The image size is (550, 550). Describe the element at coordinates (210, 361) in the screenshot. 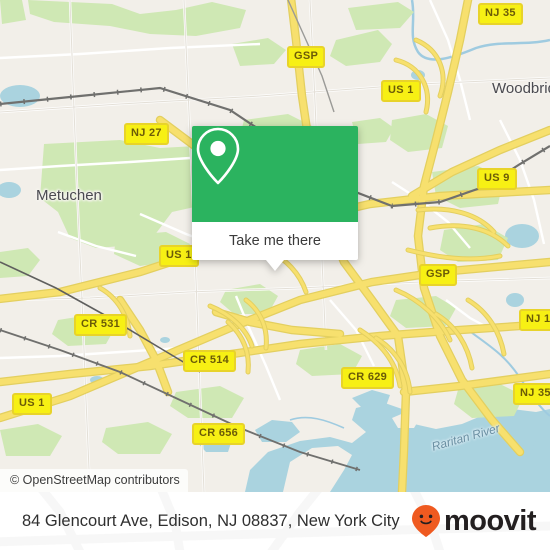

I see `highway-shield: CR 514` at that location.